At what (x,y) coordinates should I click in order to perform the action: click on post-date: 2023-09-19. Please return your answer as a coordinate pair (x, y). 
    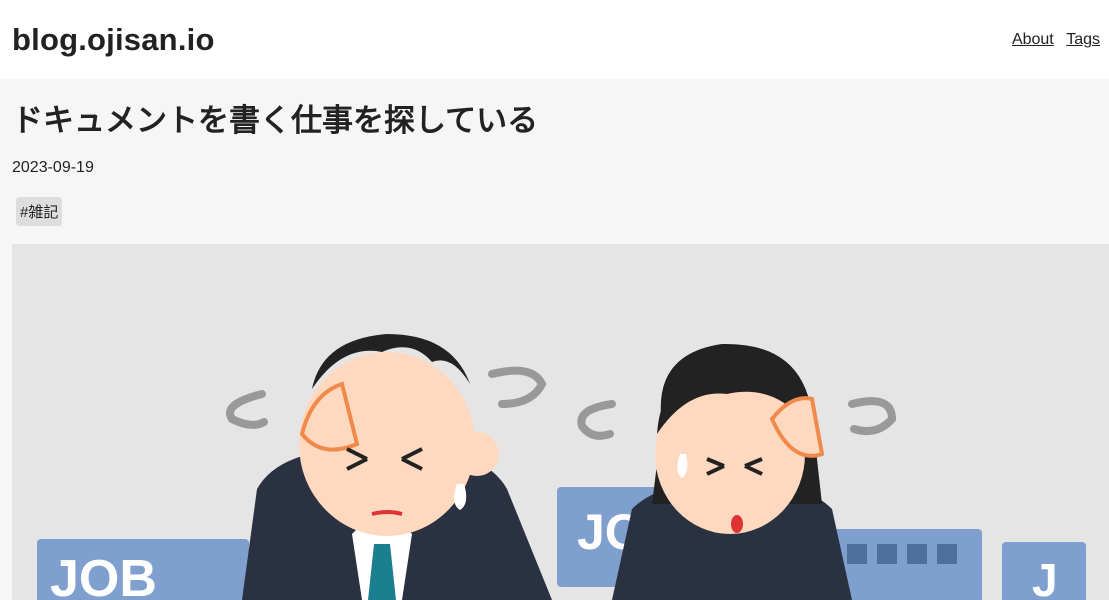
    Looking at the image, I should click on (53, 167).